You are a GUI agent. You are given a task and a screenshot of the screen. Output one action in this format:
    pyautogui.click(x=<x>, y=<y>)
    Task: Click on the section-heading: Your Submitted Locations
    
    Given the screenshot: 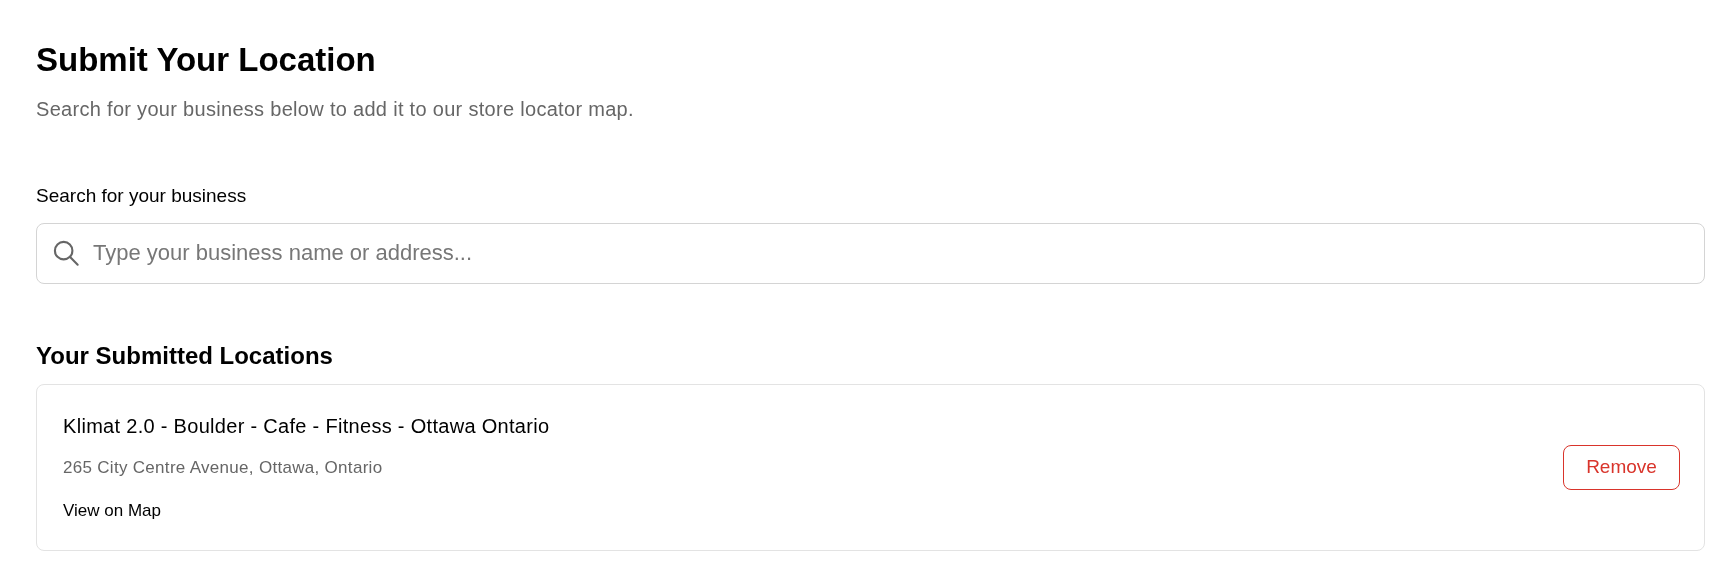 What is the action you would take?
    pyautogui.click(x=184, y=355)
    